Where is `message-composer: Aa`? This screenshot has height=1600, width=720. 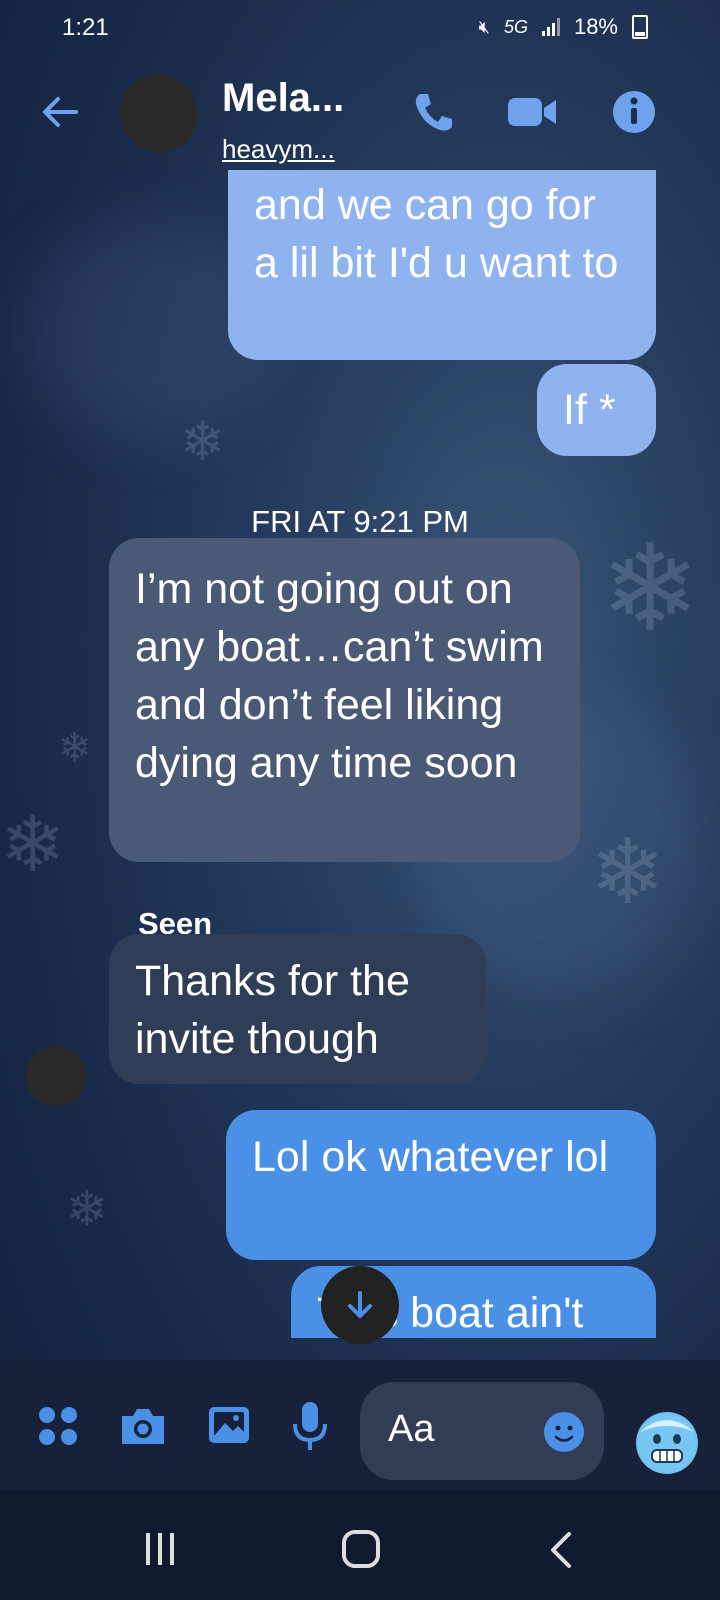
message-composer: Aa is located at coordinates (360, 1425).